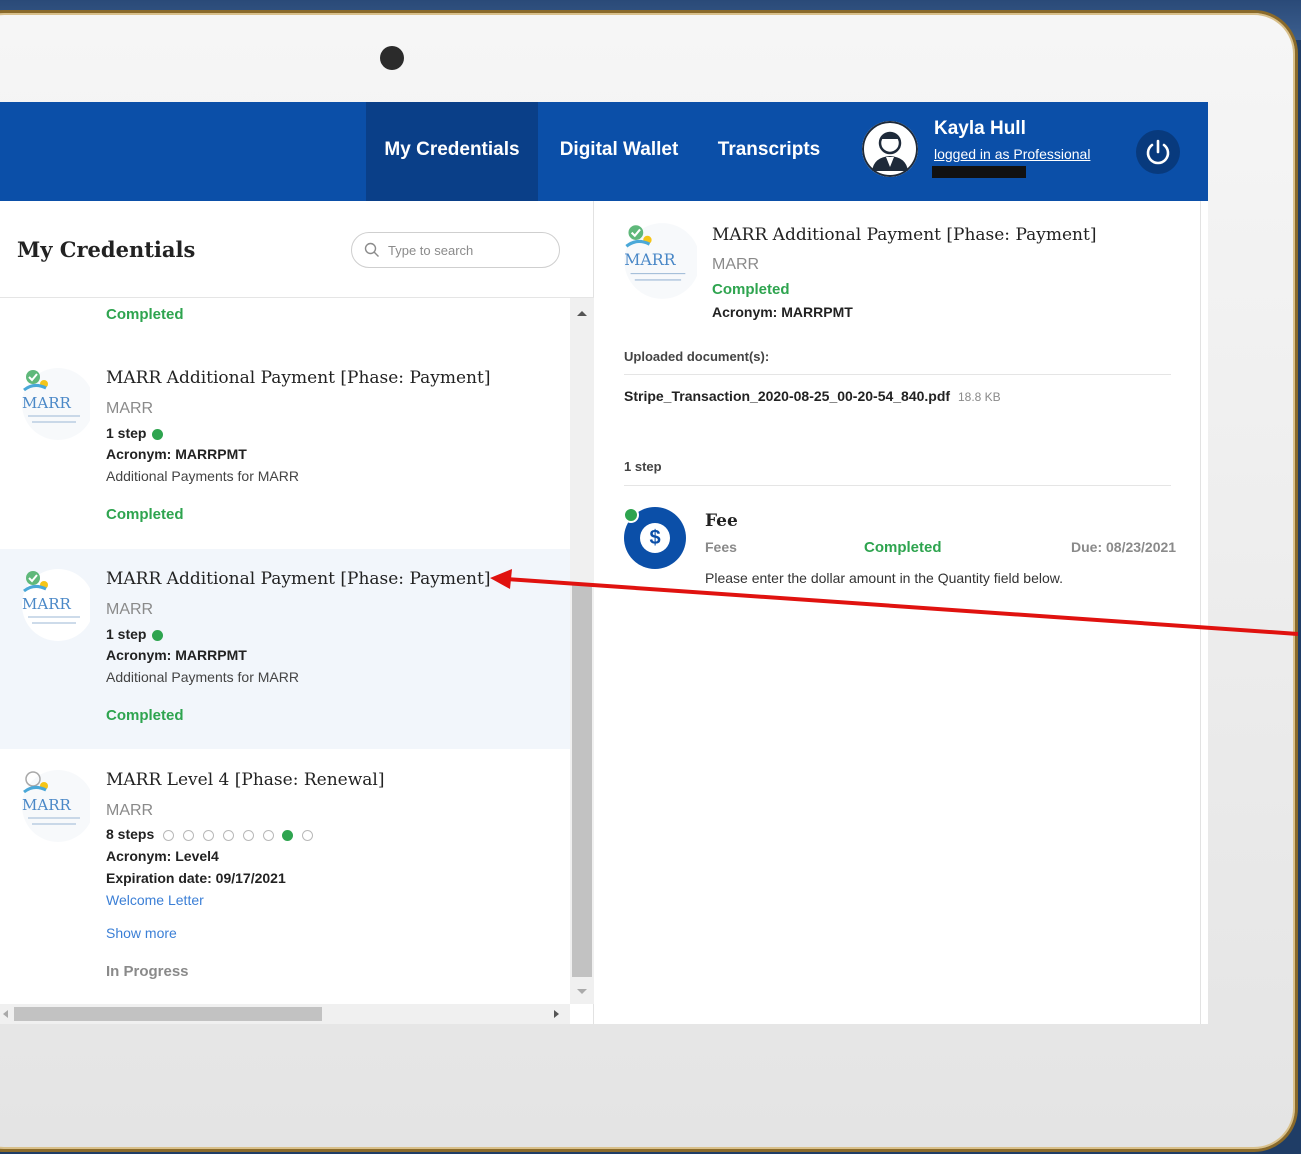 This screenshot has width=1301, height=1154. What do you see at coordinates (619, 151) in the screenshot?
I see `nav-digital-wallet: Digital Wallet` at bounding box center [619, 151].